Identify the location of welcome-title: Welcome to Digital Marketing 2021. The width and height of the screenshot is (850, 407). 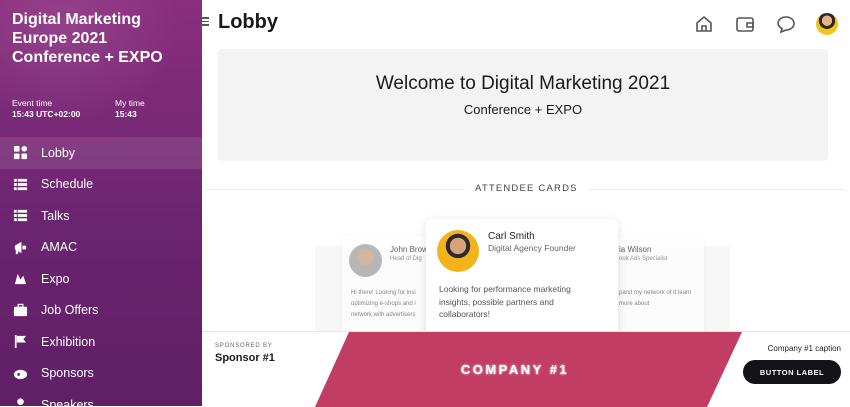
(523, 83).